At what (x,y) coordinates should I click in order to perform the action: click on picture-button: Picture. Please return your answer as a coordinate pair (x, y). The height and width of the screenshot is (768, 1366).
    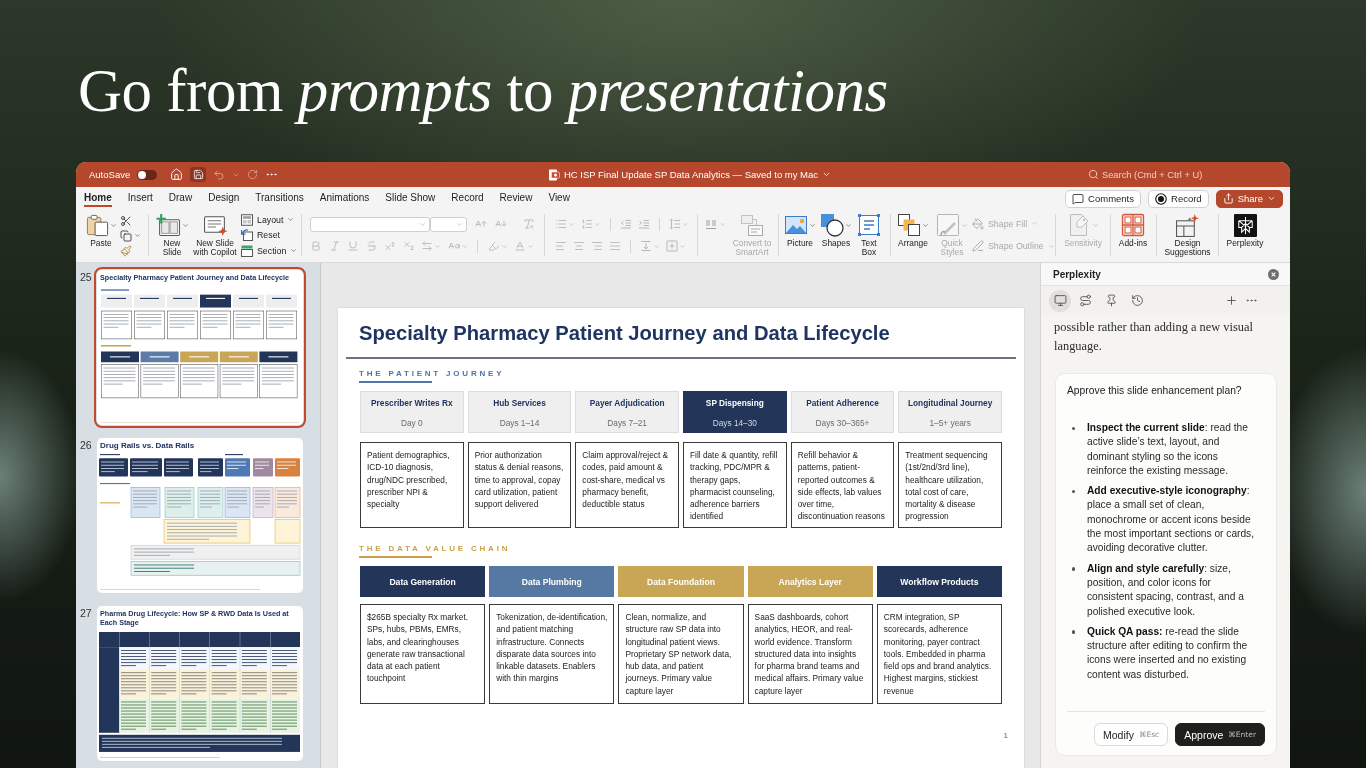
    Looking at the image, I should click on (800, 230).